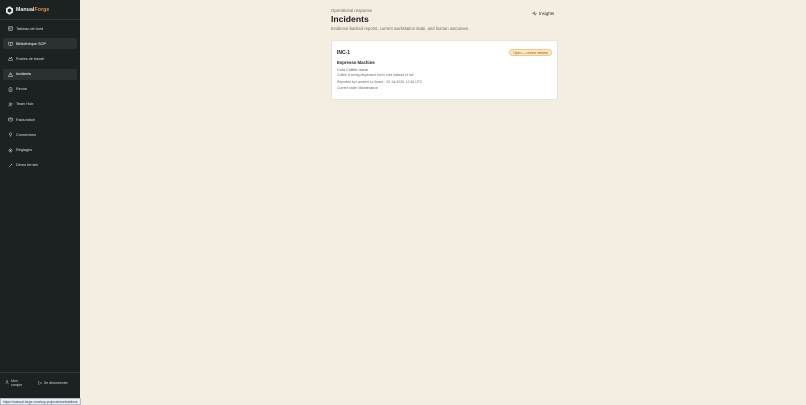 The image size is (806, 405). What do you see at coordinates (24, 74) in the screenshot?
I see `sidebar-item-label: Incidents` at bounding box center [24, 74].